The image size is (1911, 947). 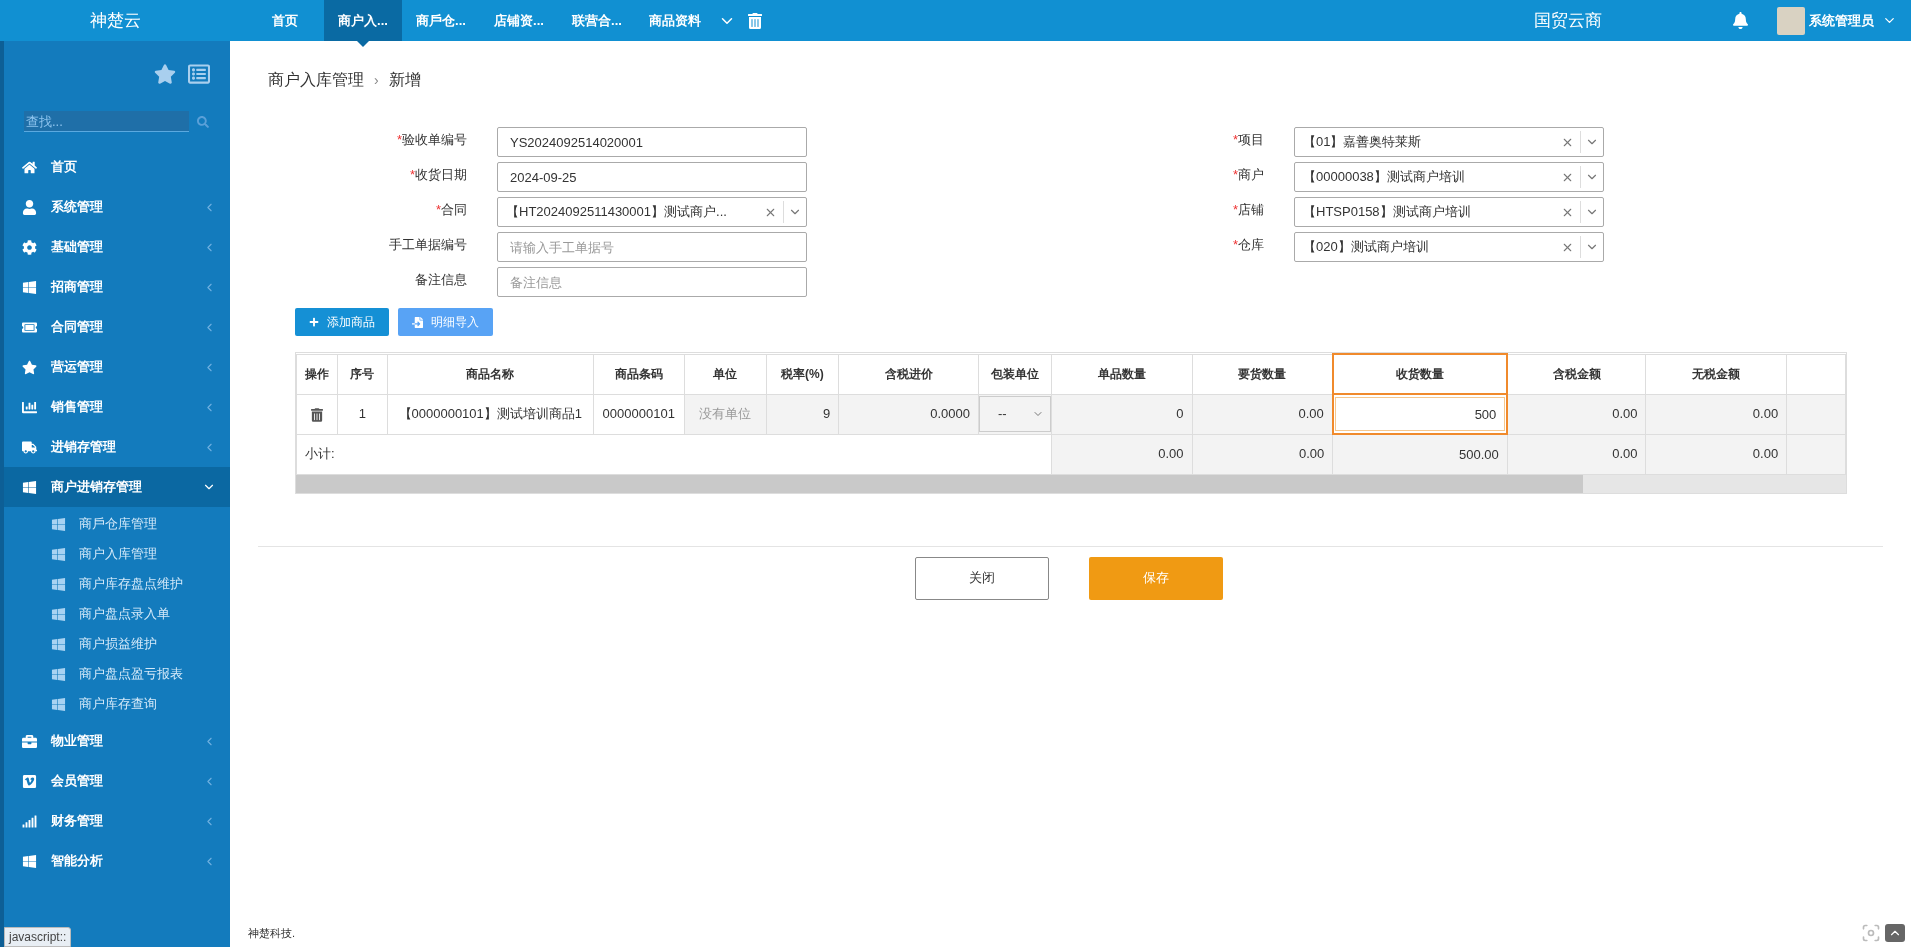 What do you see at coordinates (1449, 142) in the screenshot?
I see `select-field: 【01】嘉善奥特莱斯` at bounding box center [1449, 142].